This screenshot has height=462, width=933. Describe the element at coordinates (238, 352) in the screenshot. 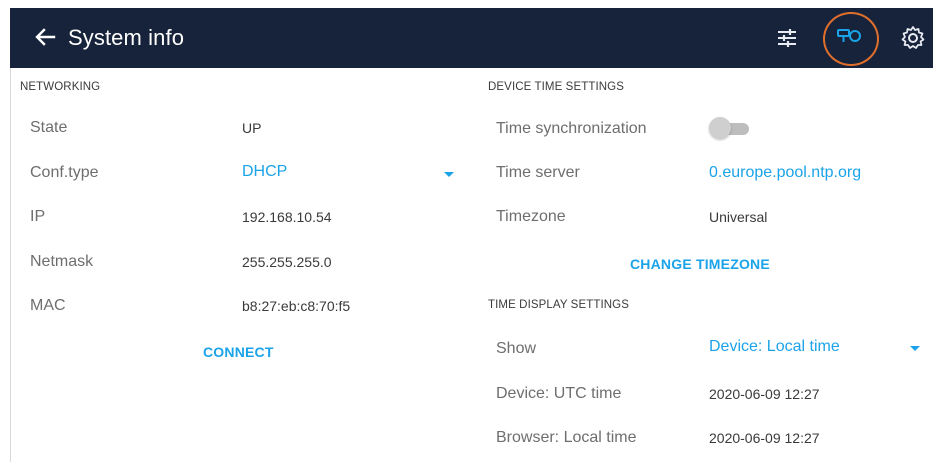

I see `connect-button: CONNECT` at that location.